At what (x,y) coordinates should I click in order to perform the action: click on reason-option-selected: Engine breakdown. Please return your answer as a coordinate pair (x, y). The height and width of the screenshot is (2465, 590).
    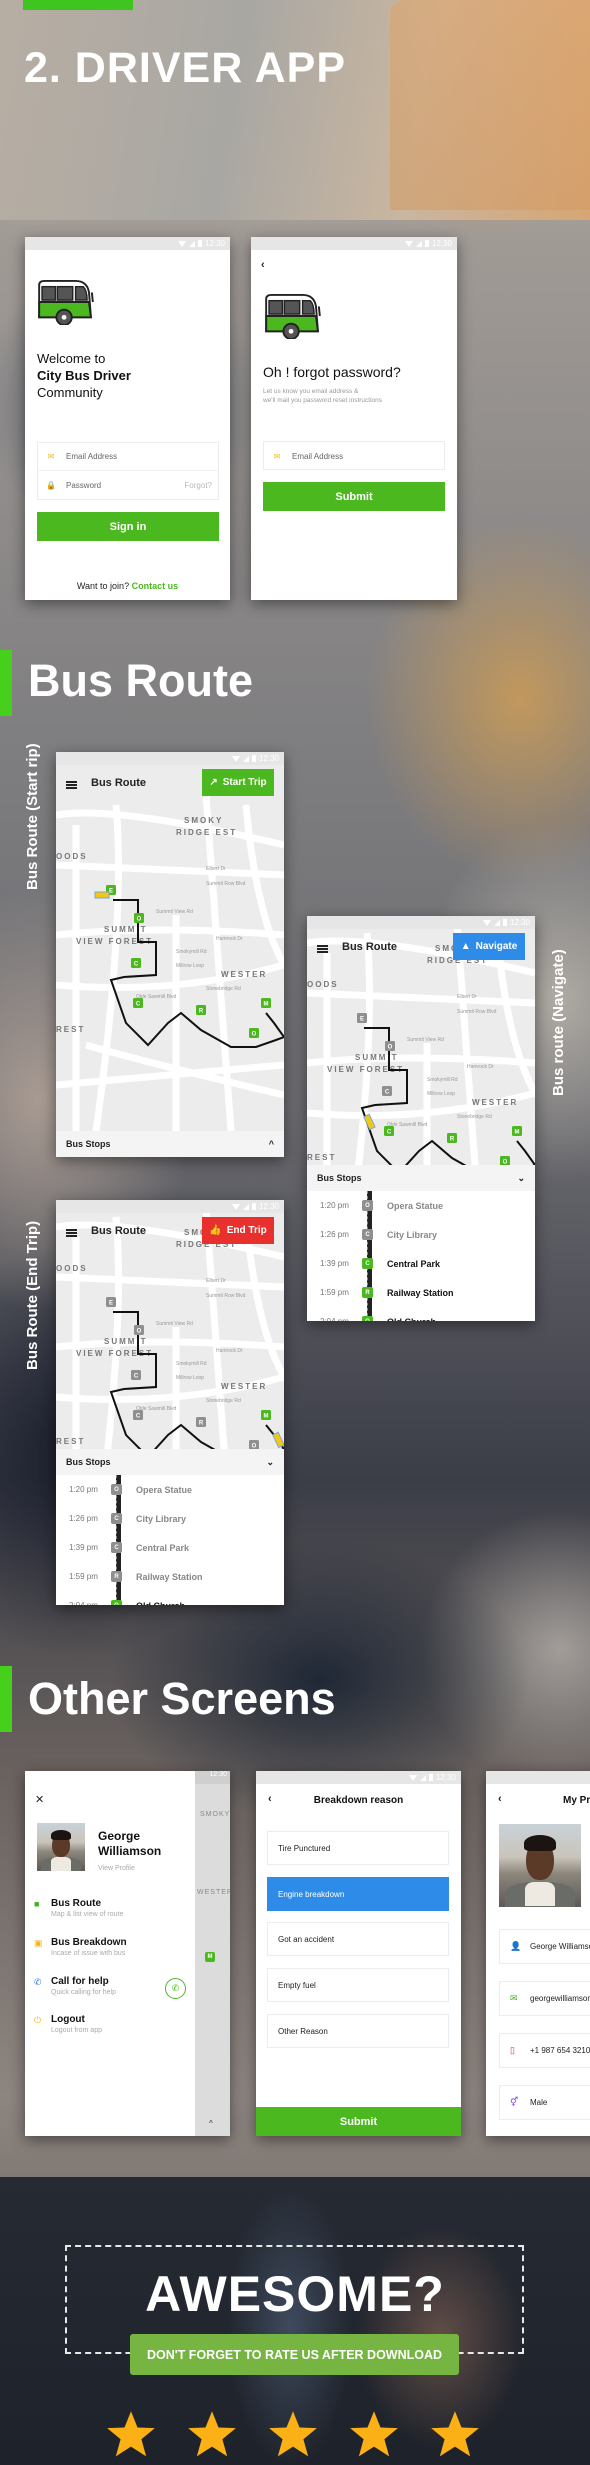
    Looking at the image, I should click on (358, 1894).